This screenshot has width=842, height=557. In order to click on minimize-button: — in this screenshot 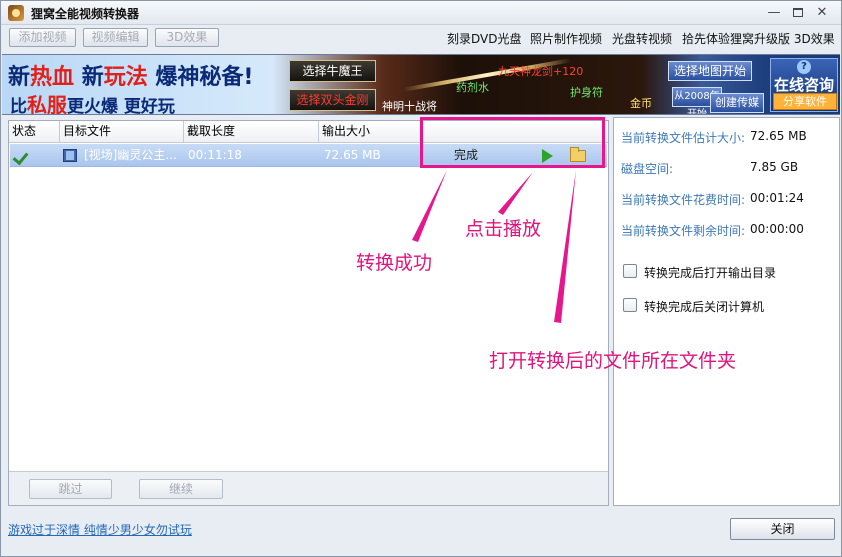, I will do `click(774, 13)`.